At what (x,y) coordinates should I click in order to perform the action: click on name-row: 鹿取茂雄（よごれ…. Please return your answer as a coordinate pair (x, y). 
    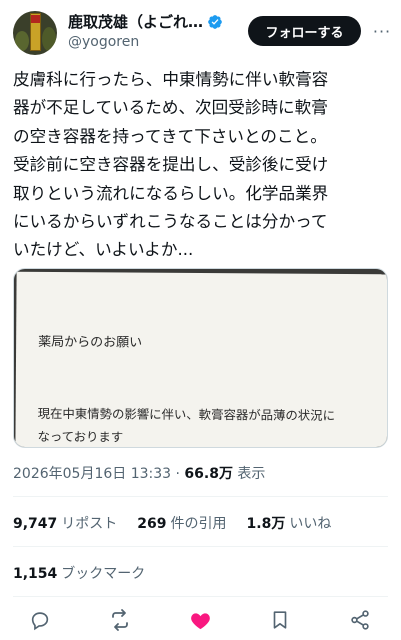
    Looking at the image, I should click on (145, 21).